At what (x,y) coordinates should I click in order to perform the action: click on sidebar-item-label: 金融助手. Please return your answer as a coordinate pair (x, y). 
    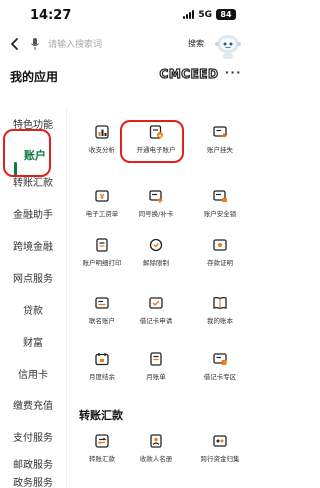
    Looking at the image, I should click on (33, 215).